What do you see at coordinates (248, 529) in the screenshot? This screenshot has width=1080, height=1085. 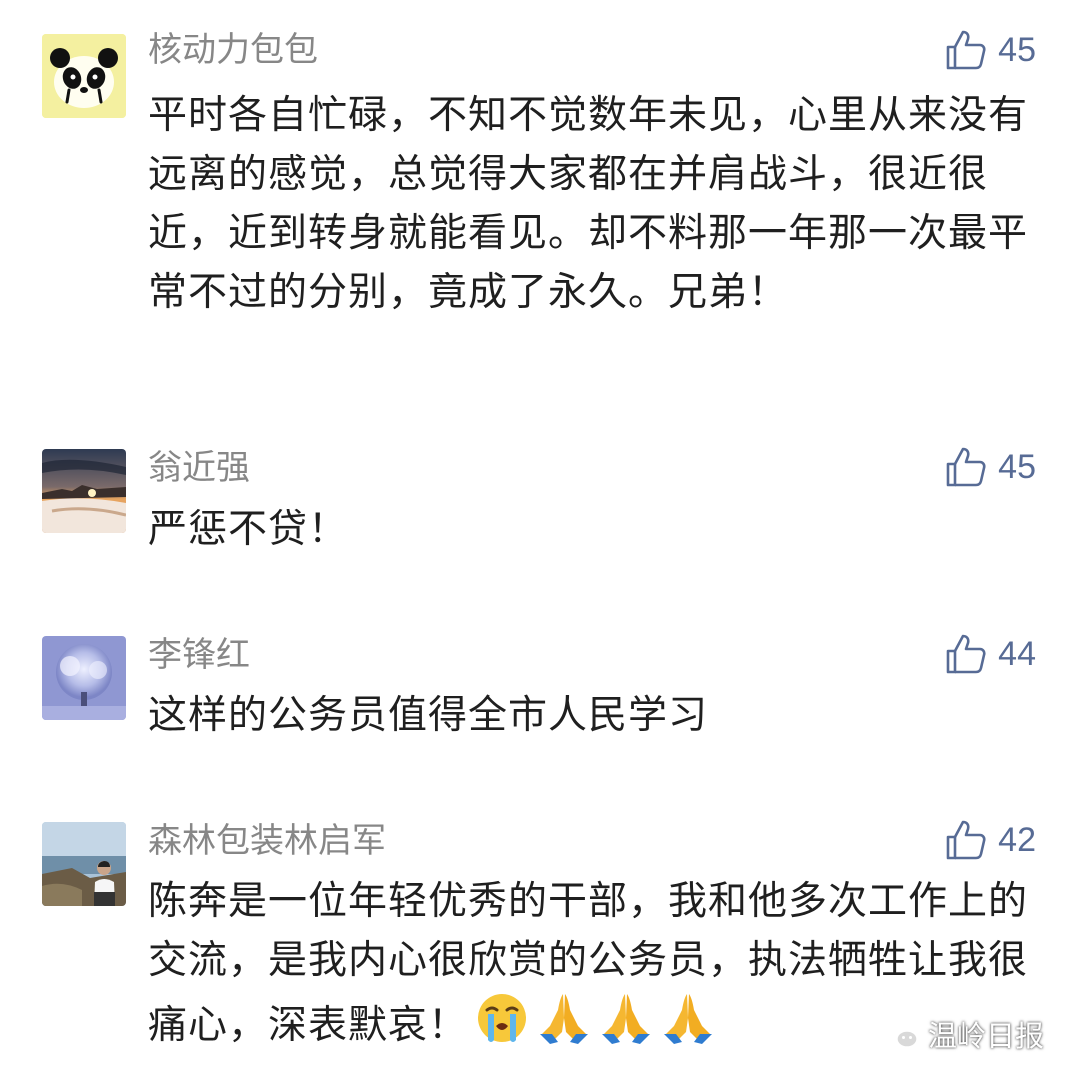 I see `comment-text: 严惩不贷！` at bounding box center [248, 529].